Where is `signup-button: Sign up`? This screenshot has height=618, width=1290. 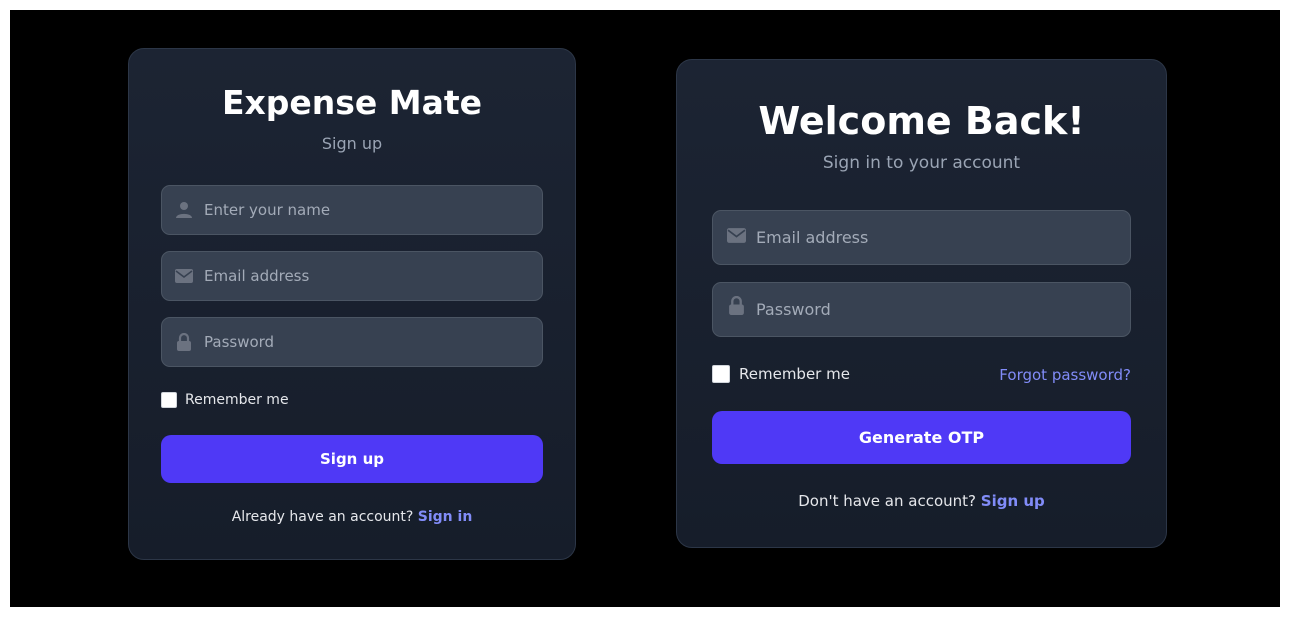 signup-button: Sign up is located at coordinates (352, 459).